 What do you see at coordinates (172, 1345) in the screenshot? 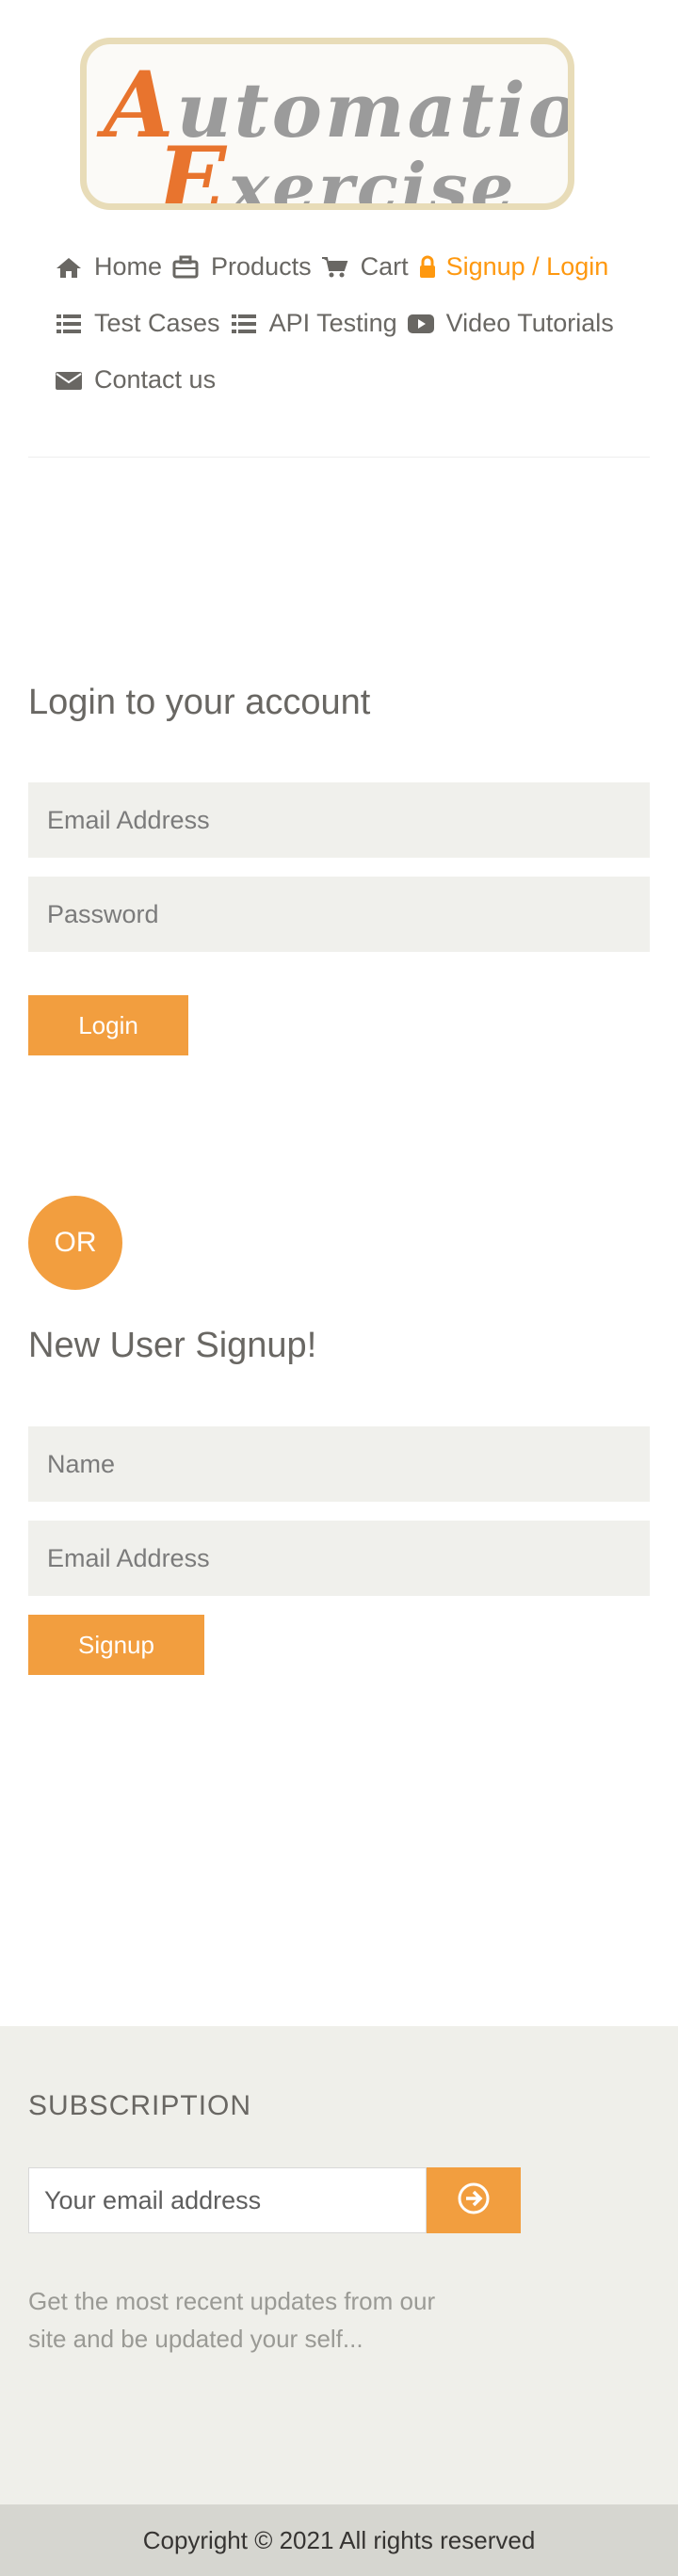
I see `signup-title: New User Signup!` at bounding box center [172, 1345].